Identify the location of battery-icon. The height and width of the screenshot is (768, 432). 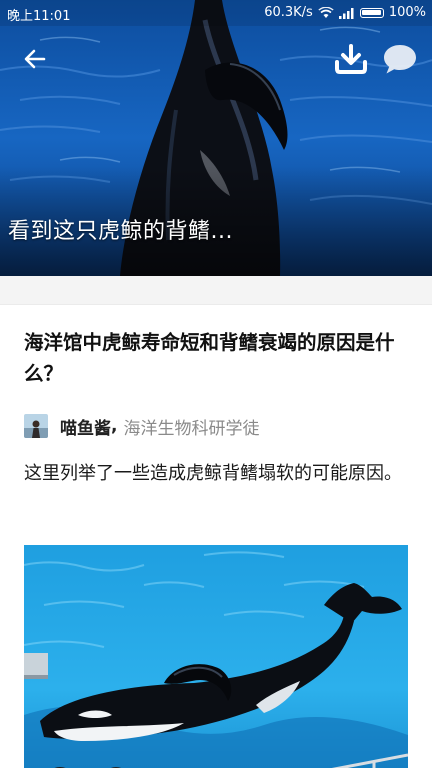
(371, 12).